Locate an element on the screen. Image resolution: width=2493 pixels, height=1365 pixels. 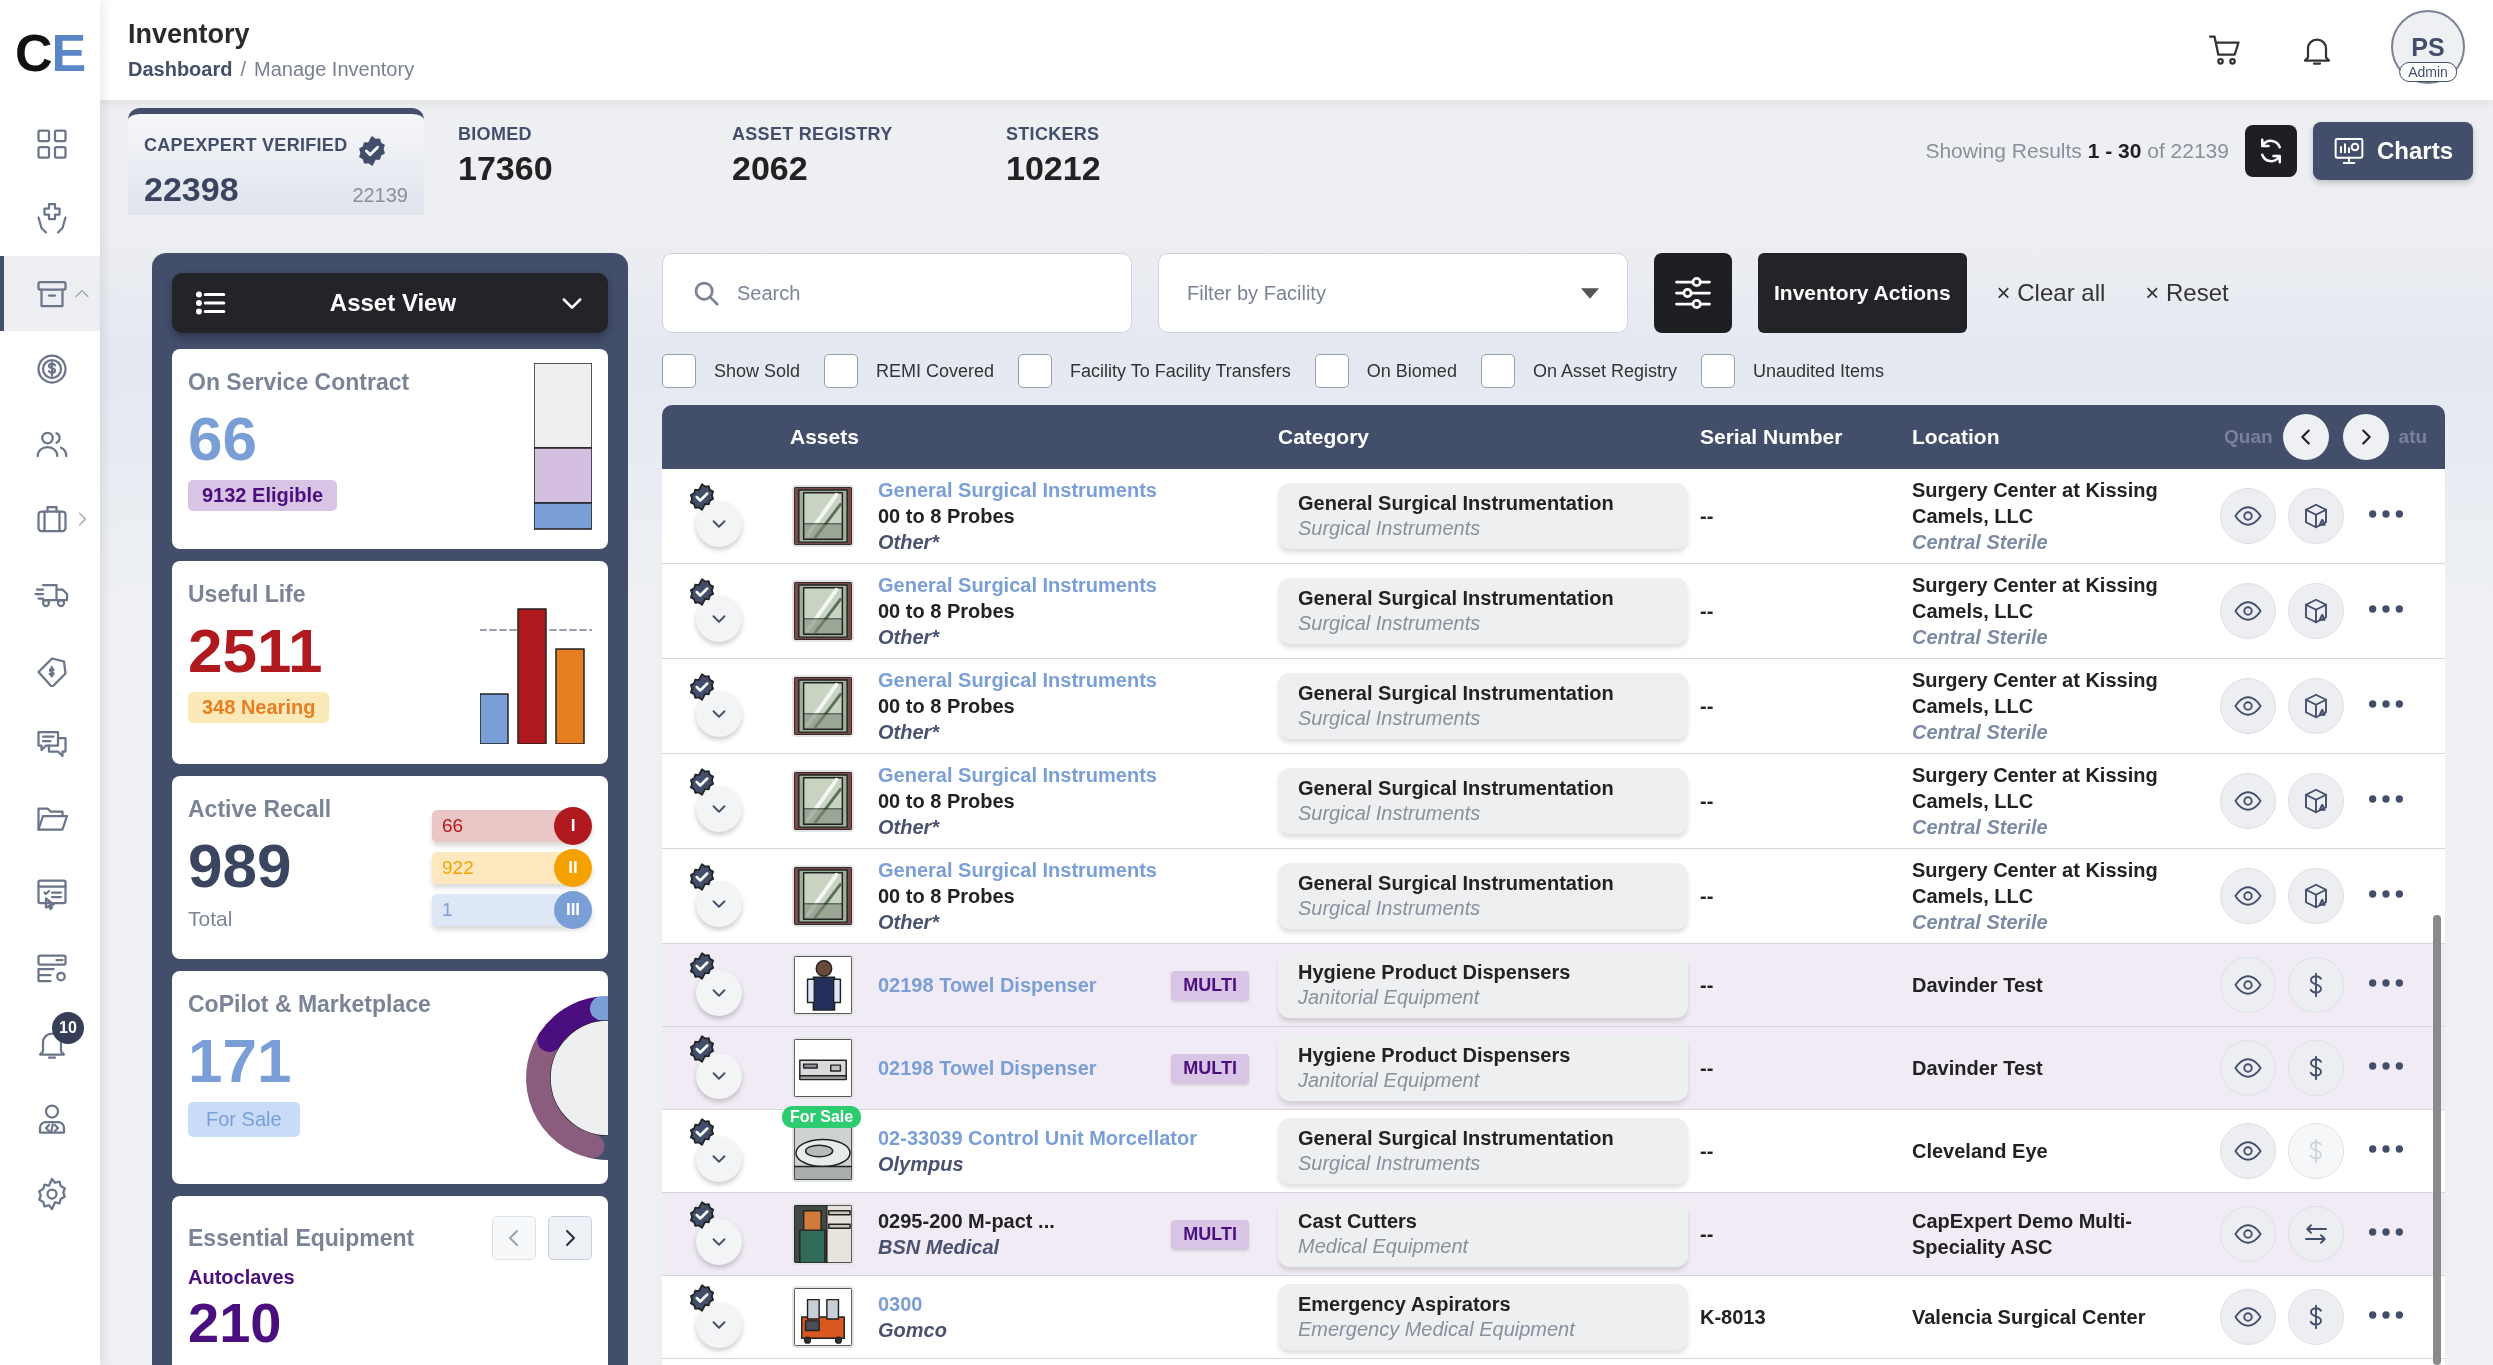
stat-tab: BIOMED 17360 is located at coordinates (561, 161).